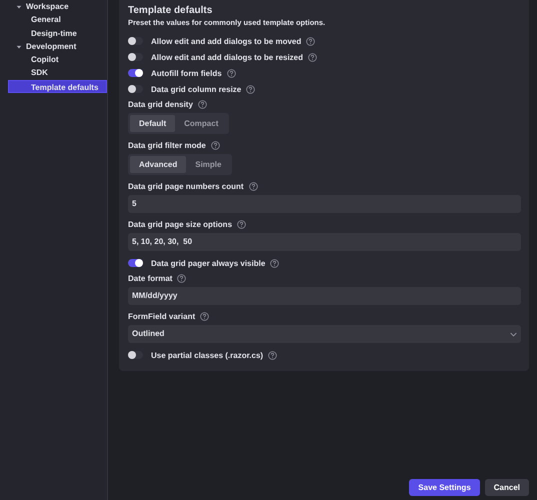  I want to click on setting-label: FormField variant, so click(162, 316).